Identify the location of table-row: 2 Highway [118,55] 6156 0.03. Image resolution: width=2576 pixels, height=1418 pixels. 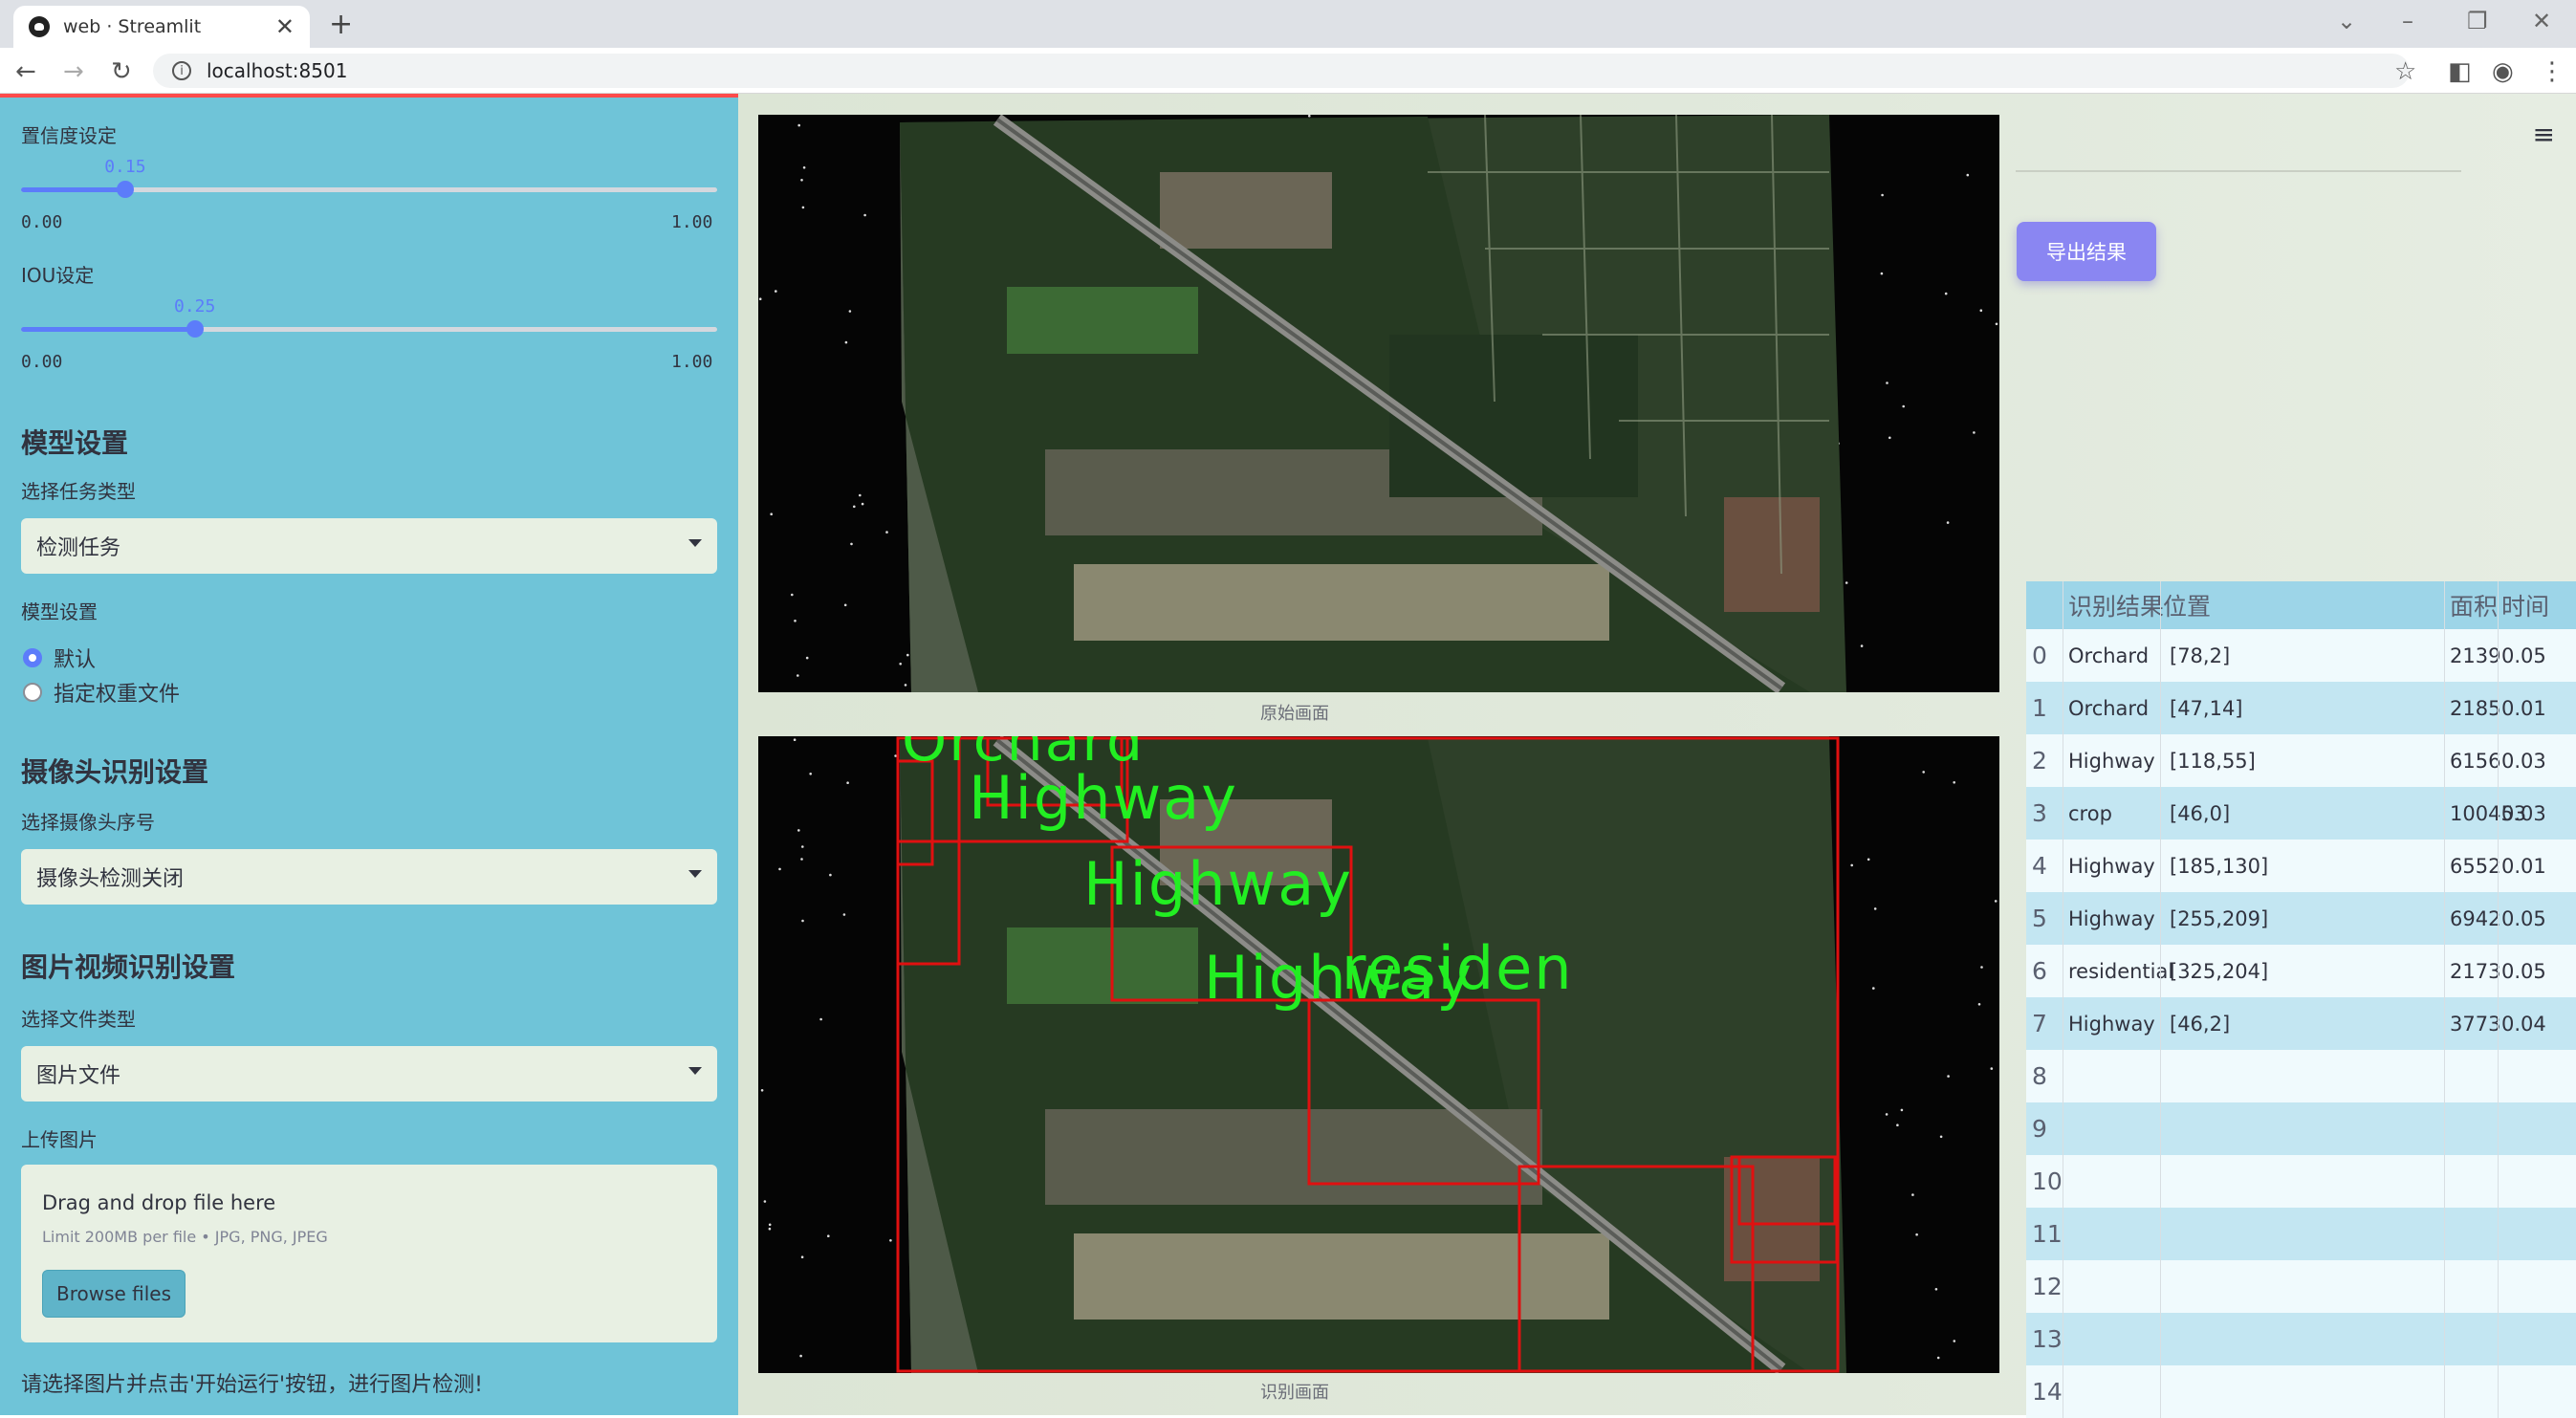
(2301, 760).